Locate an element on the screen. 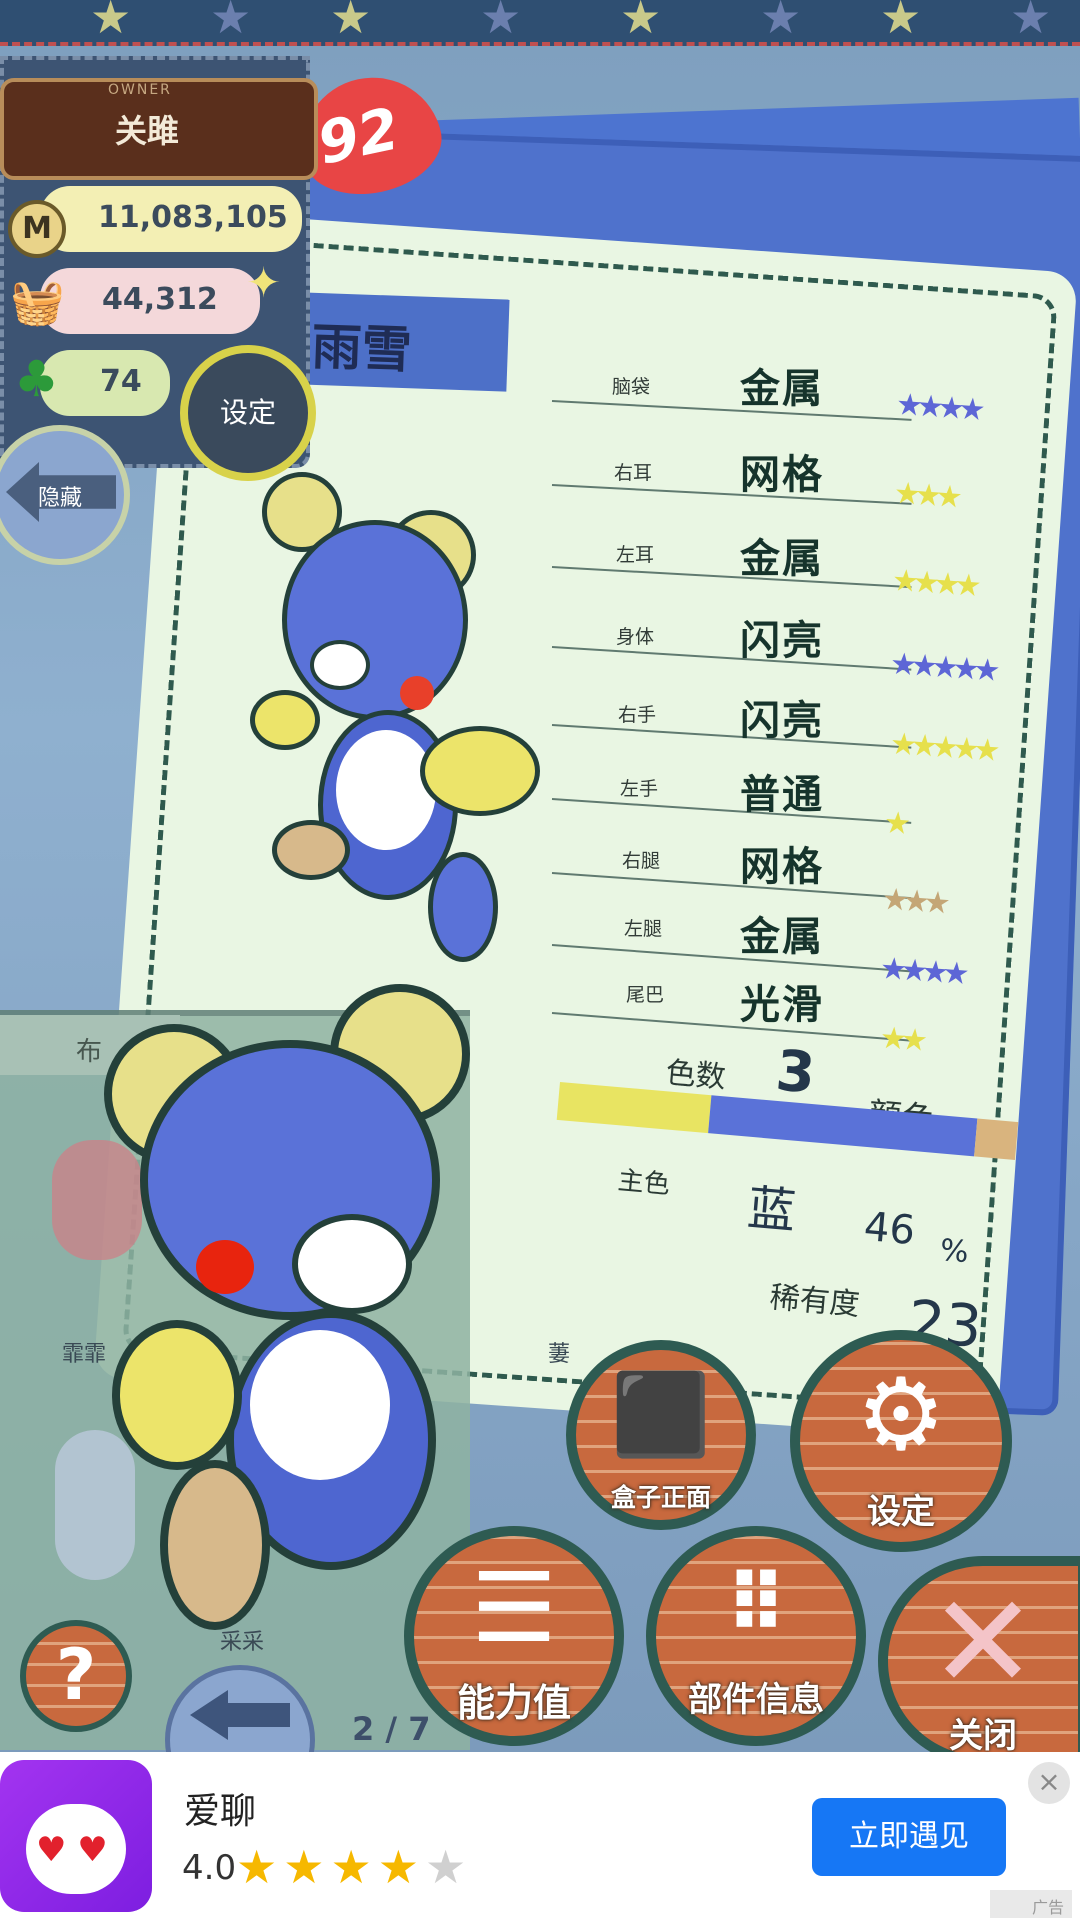 The width and height of the screenshot is (1080, 1920). doll-name-banner: 雨雪 is located at coordinates (404, 342).